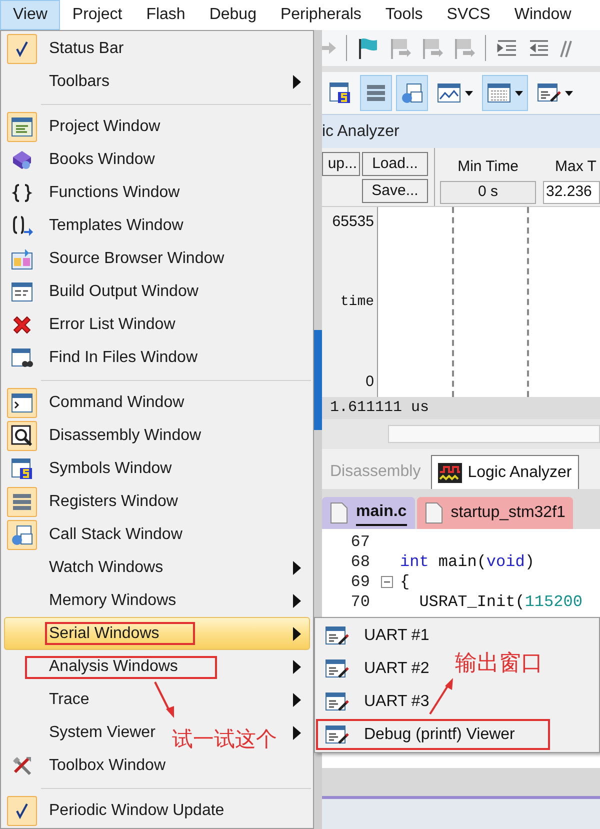 Image resolution: width=600 pixels, height=829 pixels. Describe the element at coordinates (92, 192) in the screenshot. I see `menu-item: Functions Window` at that location.